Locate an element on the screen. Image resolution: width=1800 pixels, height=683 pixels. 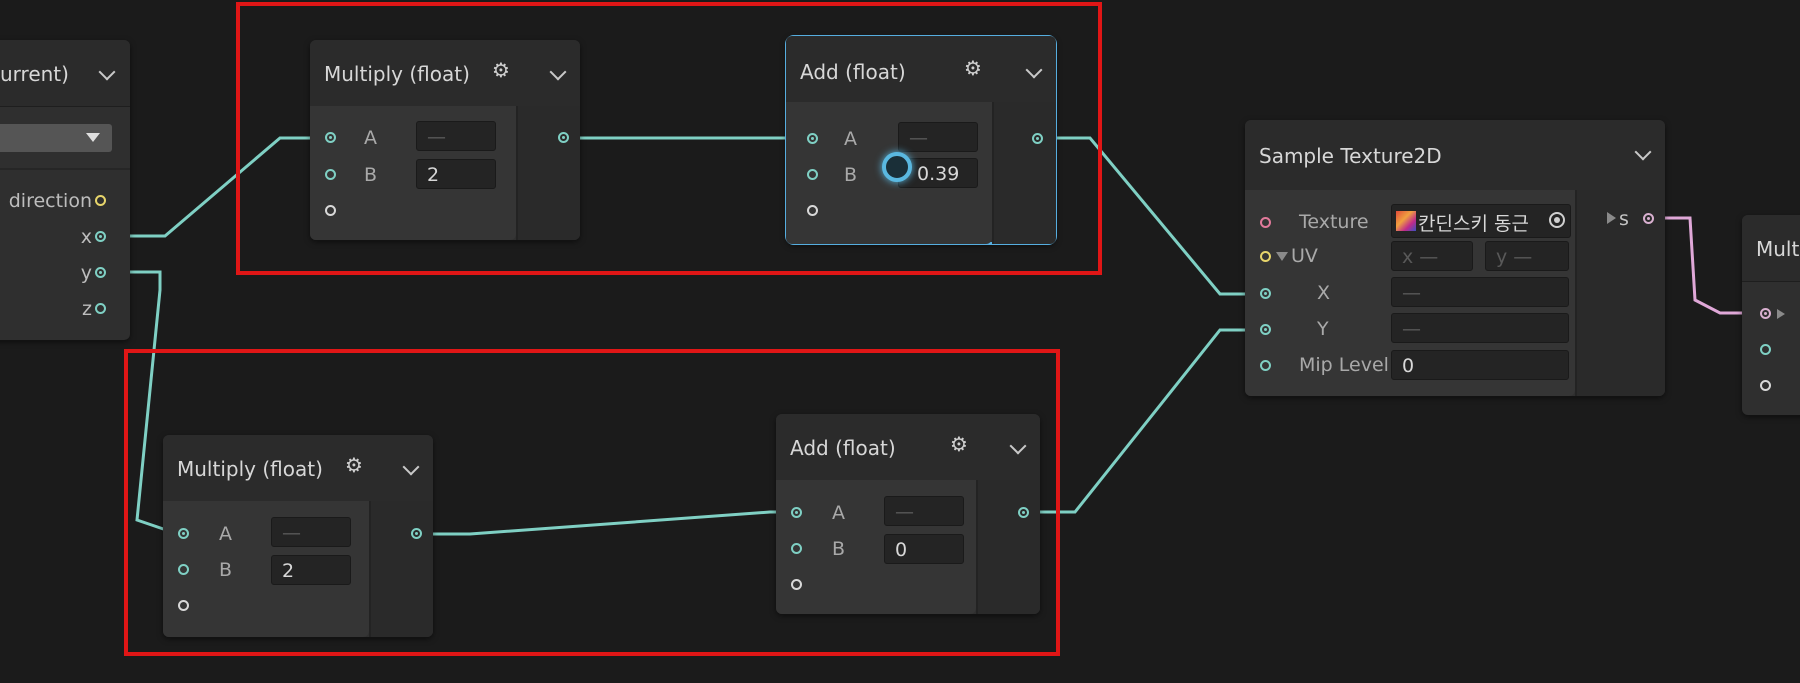
x-input-port is located at coordinates (1265, 293).